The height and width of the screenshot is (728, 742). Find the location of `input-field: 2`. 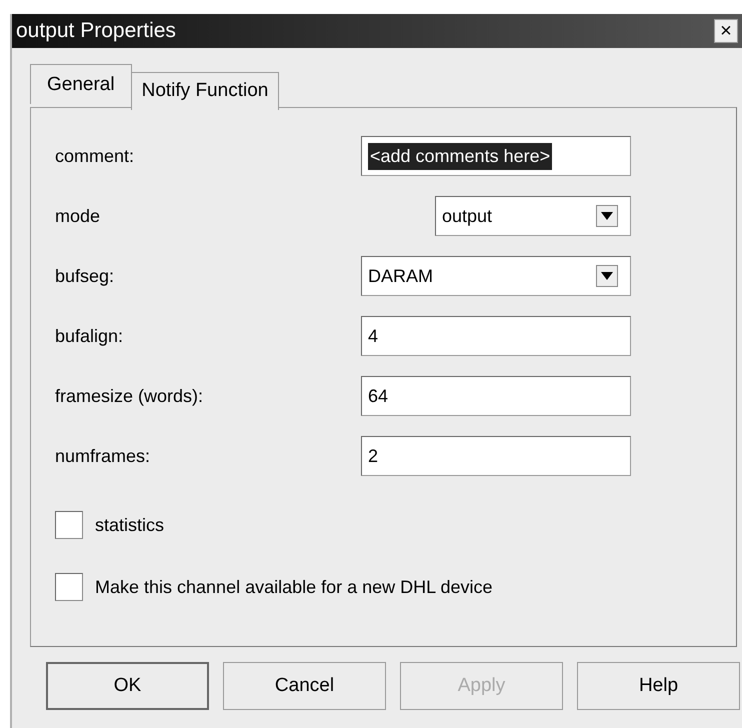

input-field: 2 is located at coordinates (496, 456).